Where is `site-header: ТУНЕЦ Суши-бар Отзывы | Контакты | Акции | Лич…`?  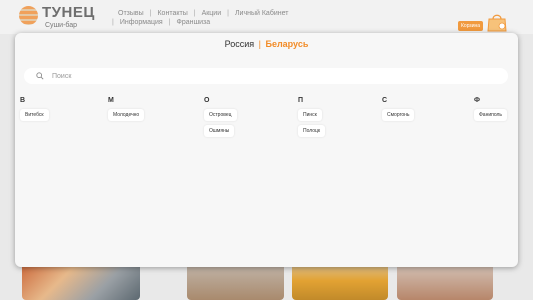 site-header: ТУНЕЦ Суши-бар Отзывы | Контакты | Акции | Лич… is located at coordinates (266, 17).